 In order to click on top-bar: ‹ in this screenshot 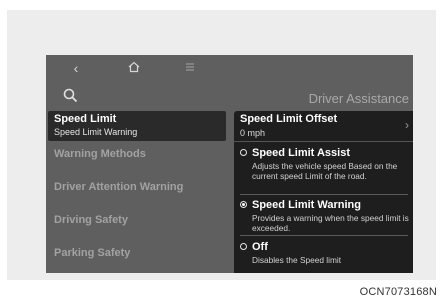, I will do `click(229, 69)`.